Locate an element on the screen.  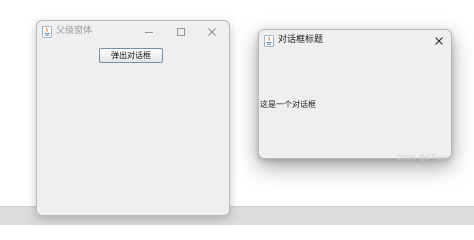
dialog-window-title: 对话框标题 is located at coordinates (301, 40).